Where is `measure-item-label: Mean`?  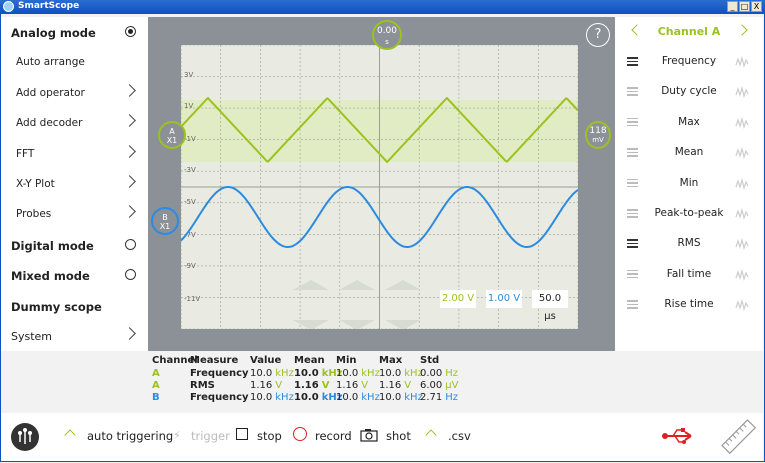 measure-item-label: Mean is located at coordinates (689, 152).